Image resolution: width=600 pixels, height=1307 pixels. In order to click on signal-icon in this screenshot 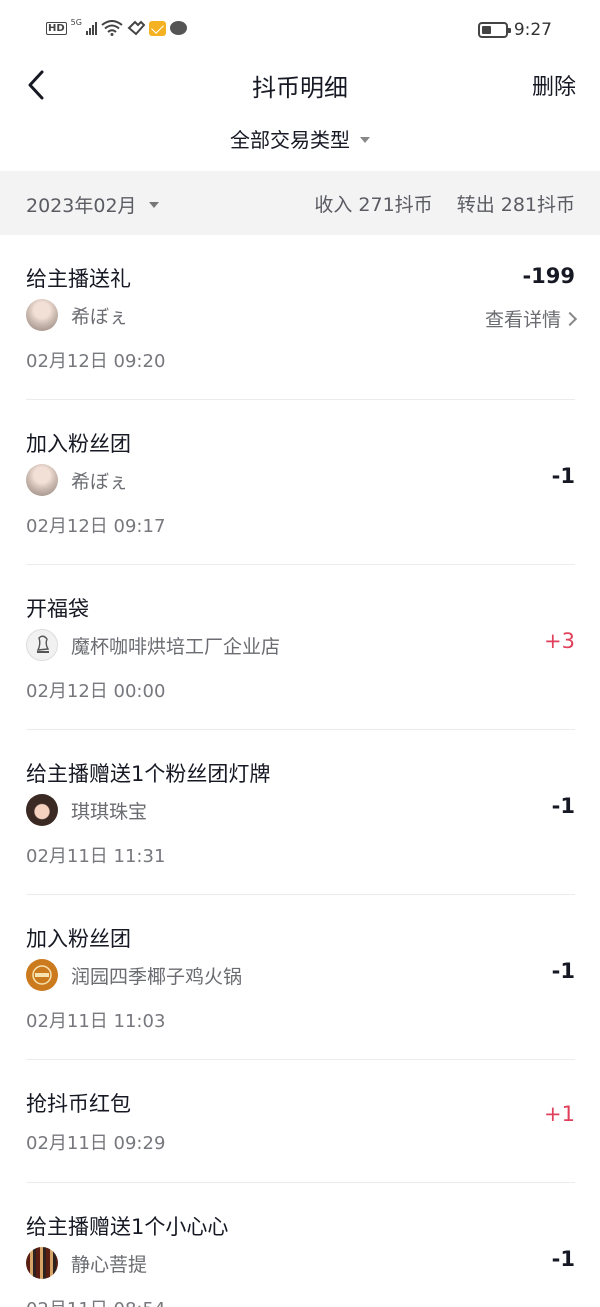, I will do `click(91, 28)`.